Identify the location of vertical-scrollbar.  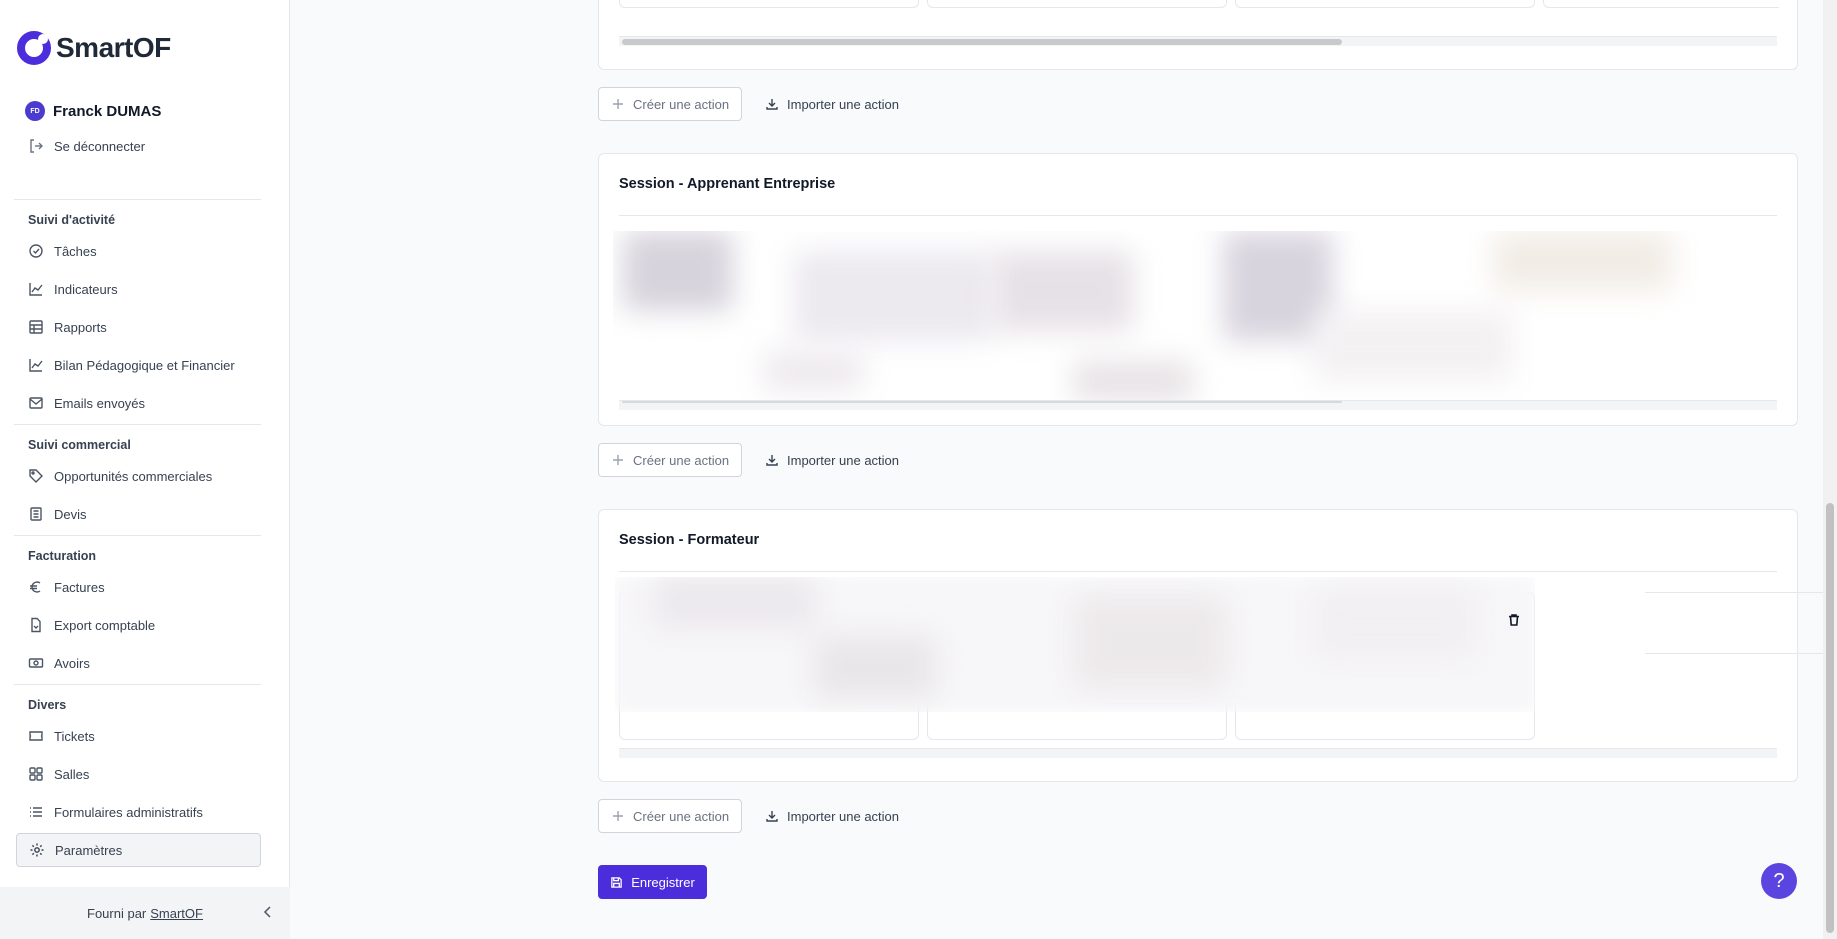
(1830, 469).